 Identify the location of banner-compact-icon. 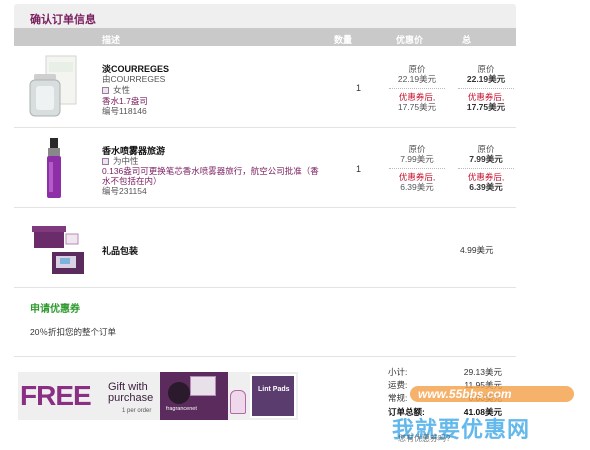
(179, 393).